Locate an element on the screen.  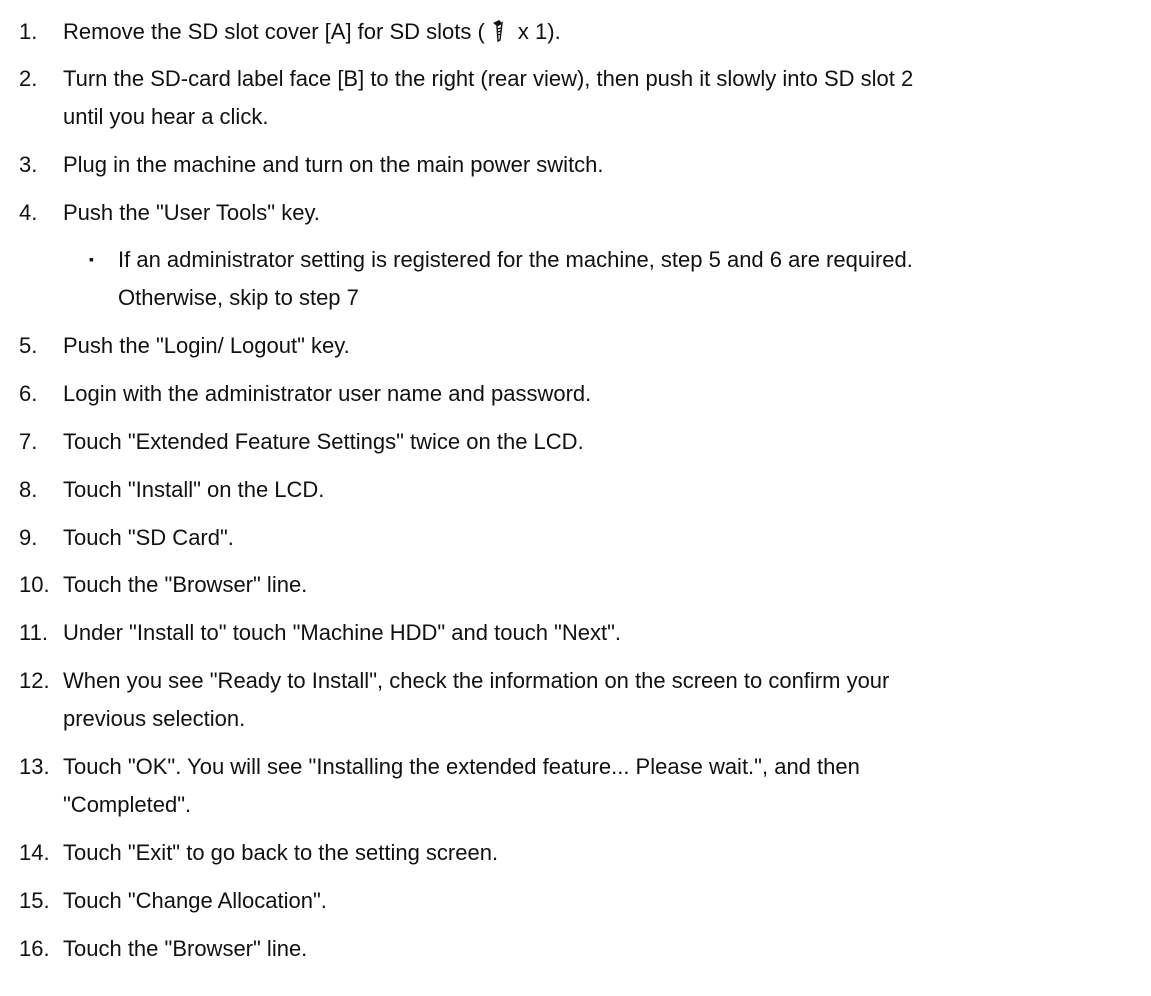
step-text: Touch "Change Allocation". is located at coordinates (195, 900).